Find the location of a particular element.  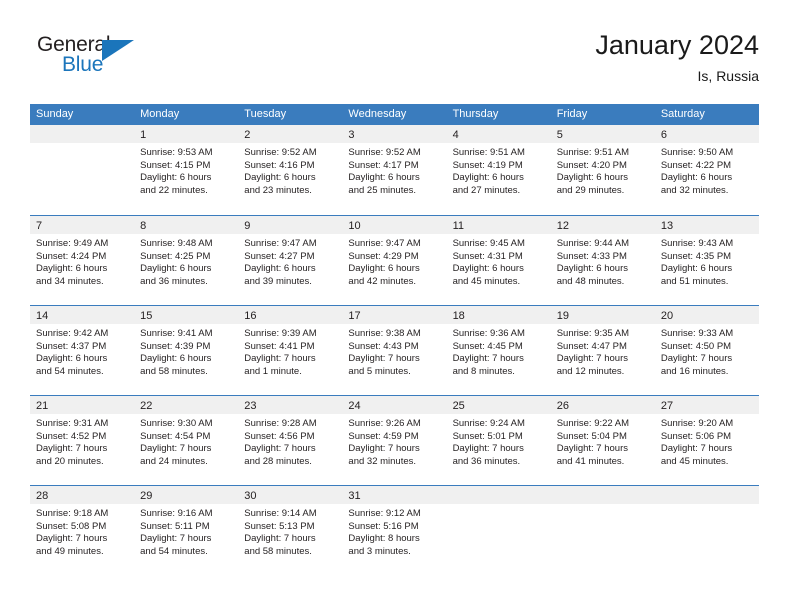

daylight-text: and 8 minutes. is located at coordinates (483, 371).